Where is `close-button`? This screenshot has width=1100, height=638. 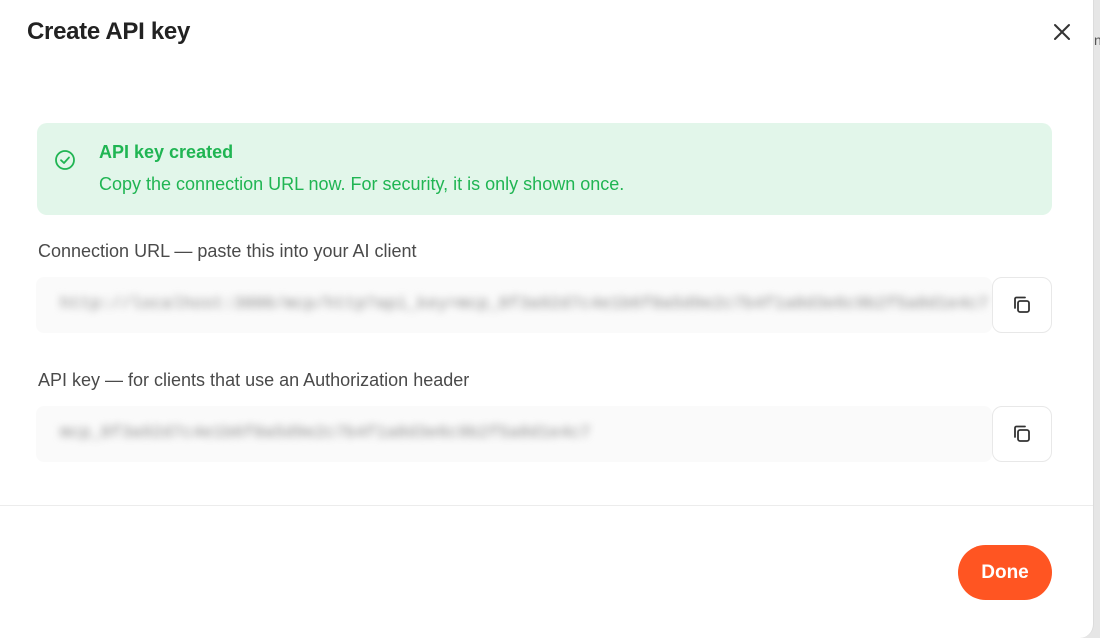
close-button is located at coordinates (1062, 32).